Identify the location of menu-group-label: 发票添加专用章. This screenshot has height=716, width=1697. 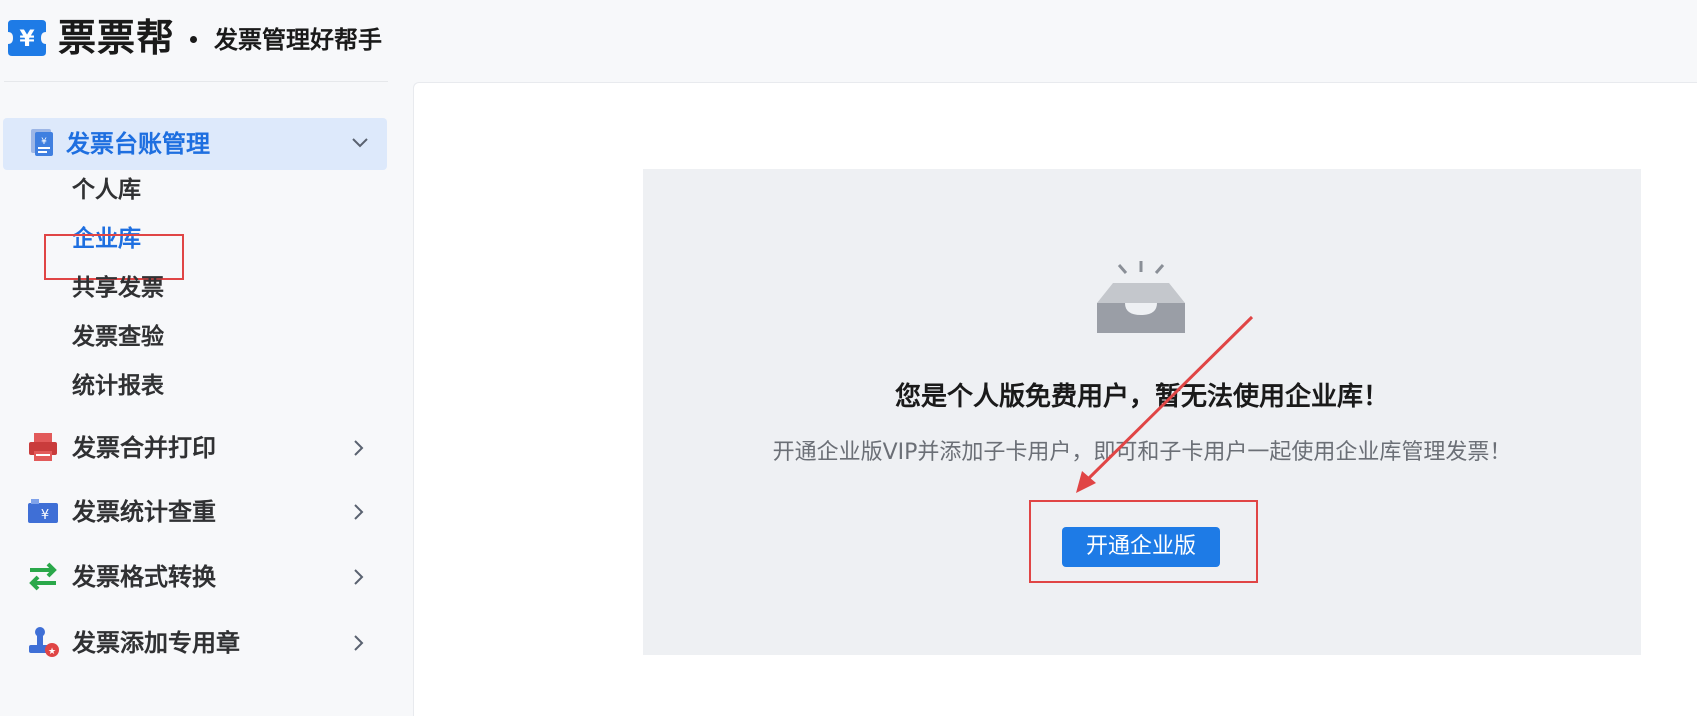
(156, 643).